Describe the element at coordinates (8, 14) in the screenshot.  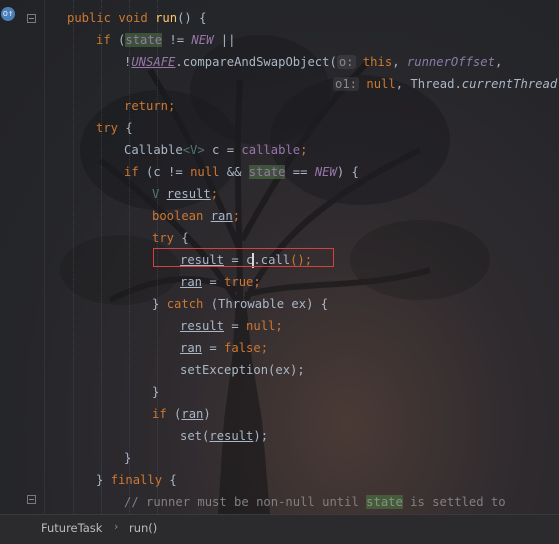
I see `implements-method-icon: o↑` at that location.